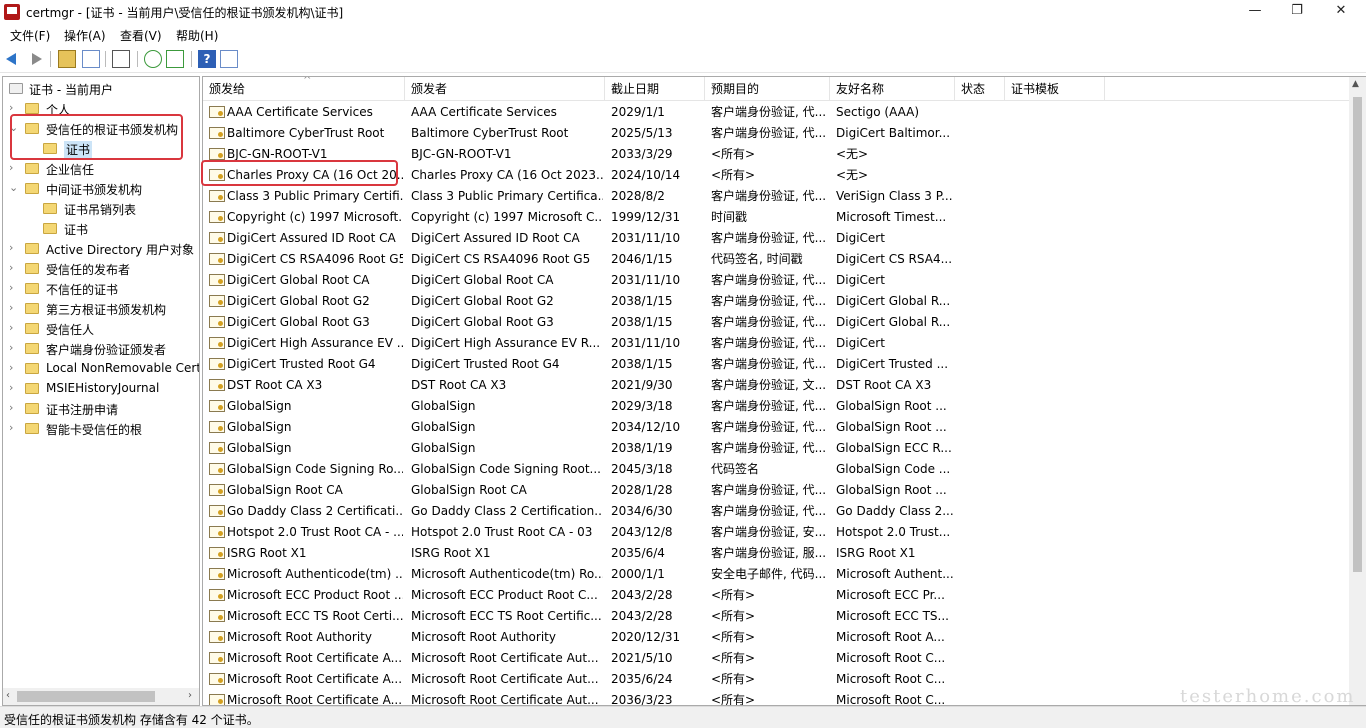 Image resolution: width=1366 pixels, height=728 pixels. What do you see at coordinates (8, 695) in the screenshot?
I see `scroll-left-icon: ‹` at bounding box center [8, 695].